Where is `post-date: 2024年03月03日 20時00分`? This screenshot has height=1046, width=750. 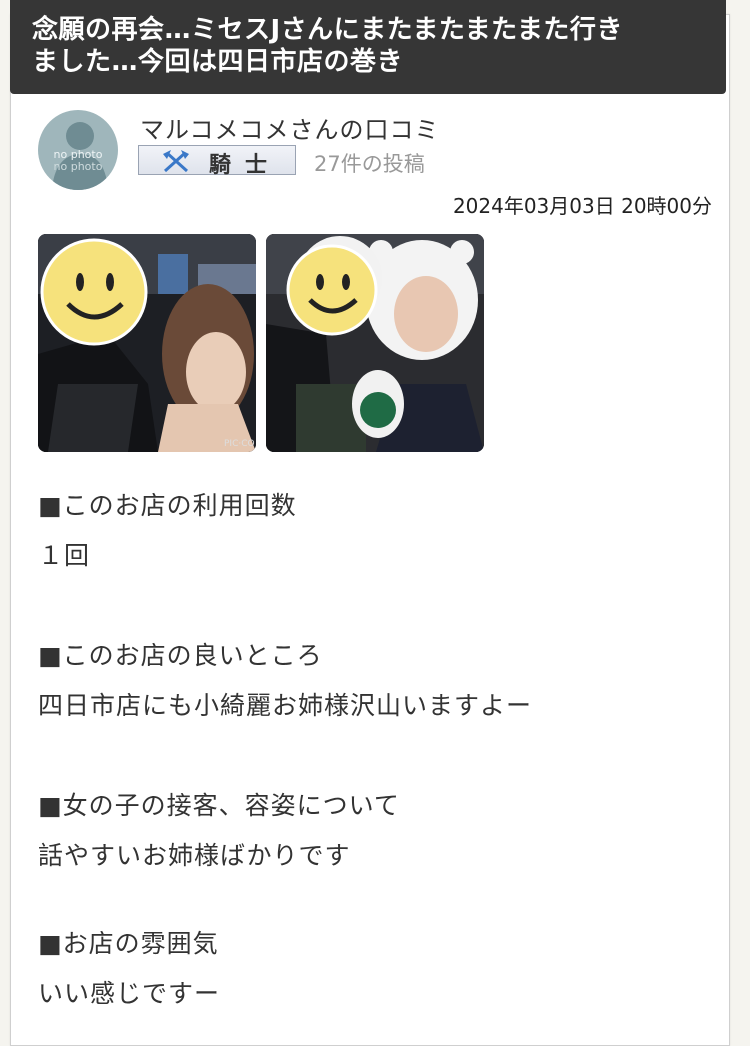
post-date: 2024年03月03日 20時00分 is located at coordinates (582, 206).